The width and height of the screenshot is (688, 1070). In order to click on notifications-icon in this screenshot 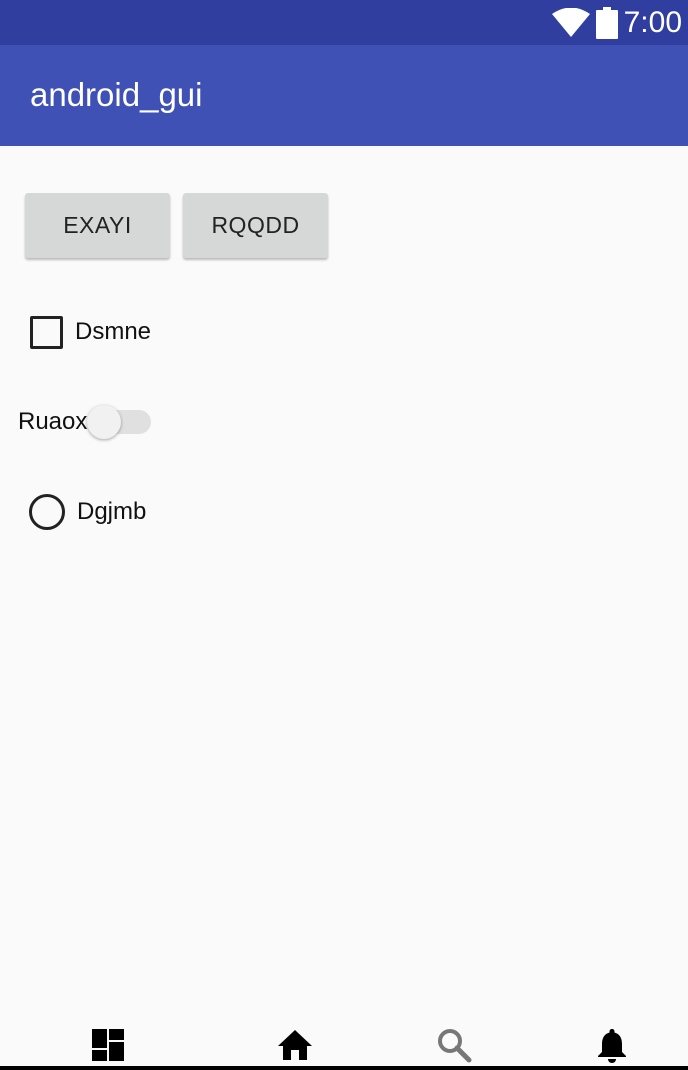, I will do `click(612, 1045)`.